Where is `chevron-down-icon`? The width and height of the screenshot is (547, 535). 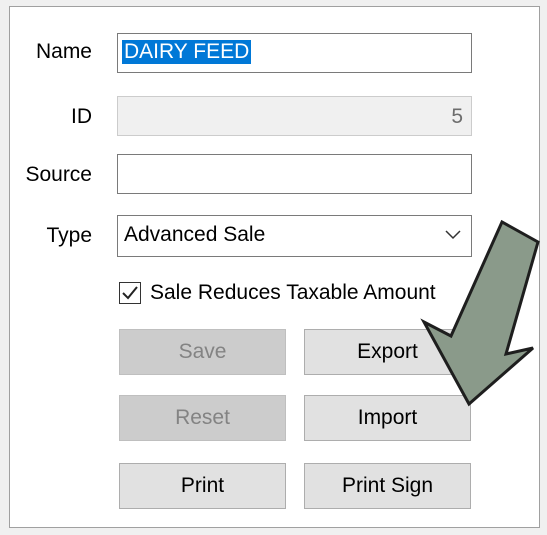
chevron-down-icon is located at coordinates (453, 235).